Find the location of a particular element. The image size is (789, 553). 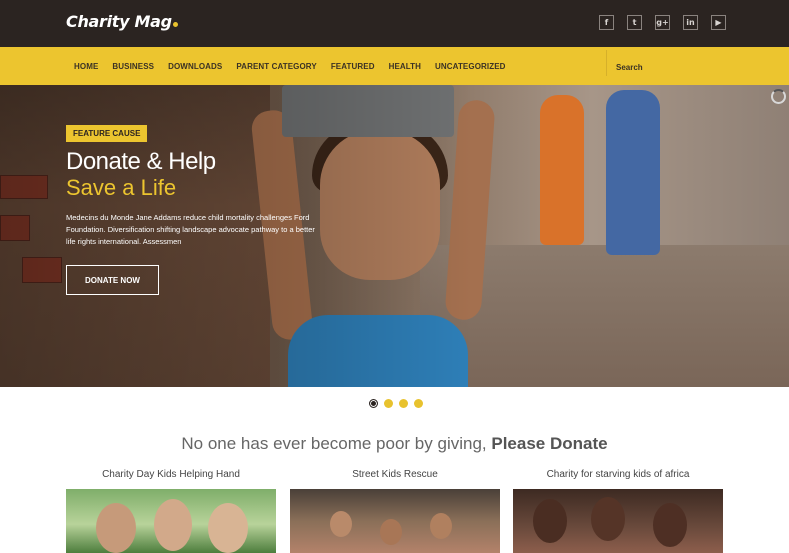

social-links: f t g+ in ▶ is located at coordinates (669, 22).